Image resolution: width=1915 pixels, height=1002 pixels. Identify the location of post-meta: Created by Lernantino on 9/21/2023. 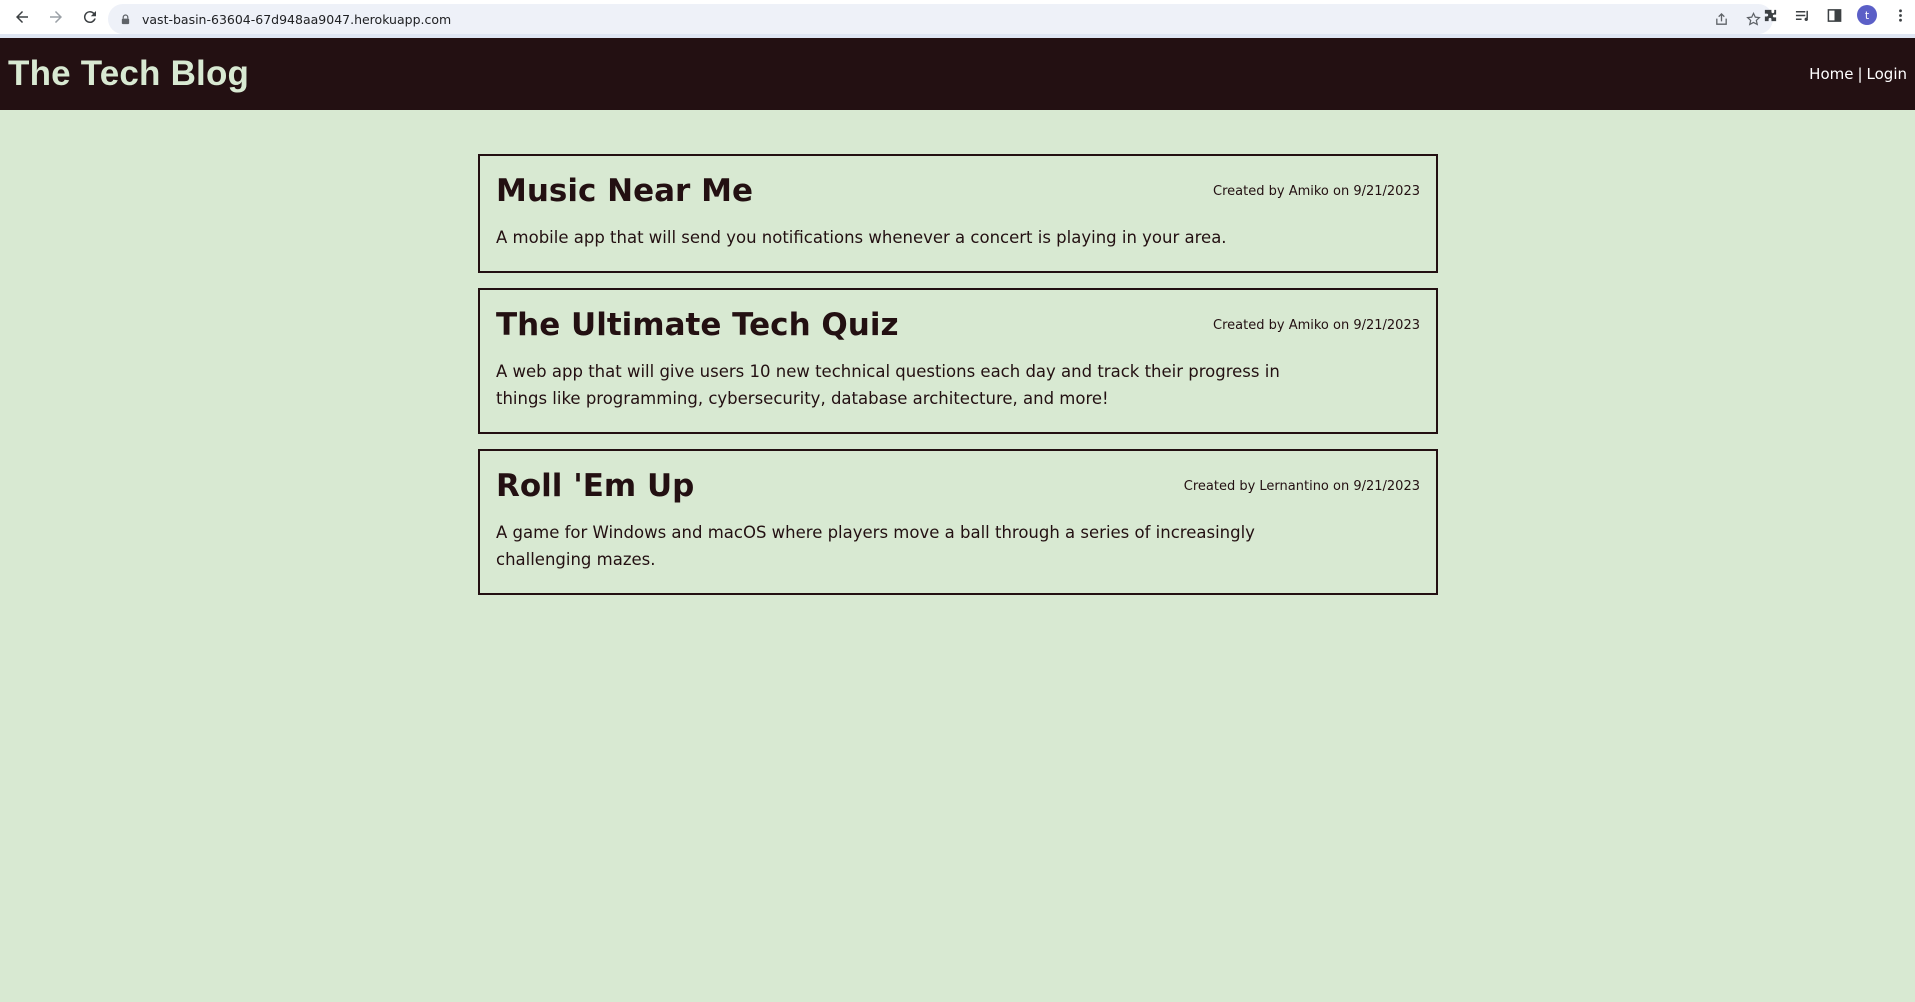
(1301, 486).